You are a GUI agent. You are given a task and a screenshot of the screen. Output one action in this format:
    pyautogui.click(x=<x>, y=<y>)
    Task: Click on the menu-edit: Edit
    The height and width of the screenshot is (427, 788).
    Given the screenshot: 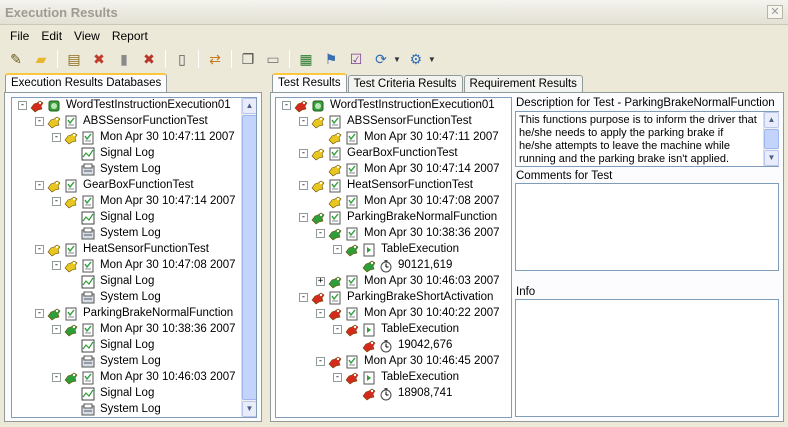 What is the action you would take?
    pyautogui.click(x=51, y=36)
    